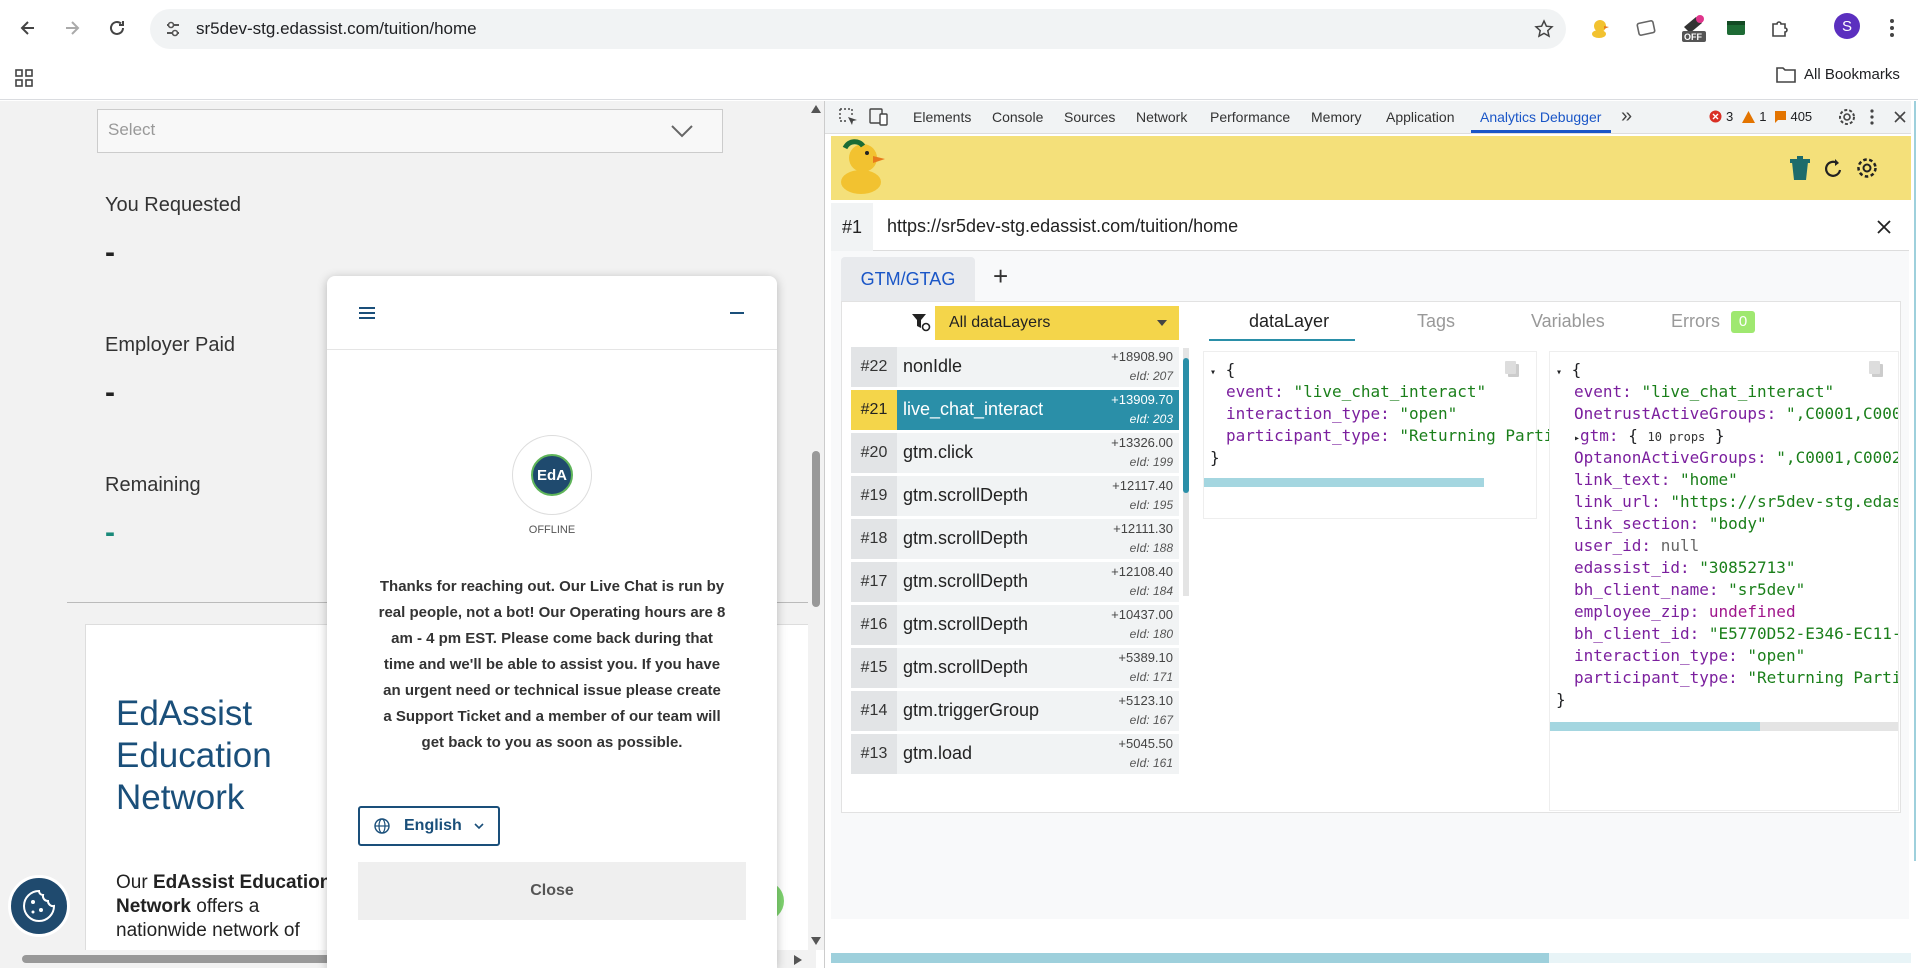 Image resolution: width=1918 pixels, height=968 pixels. What do you see at coordinates (816, 529) in the screenshot?
I see `page-scrollbar-thumb` at bounding box center [816, 529].